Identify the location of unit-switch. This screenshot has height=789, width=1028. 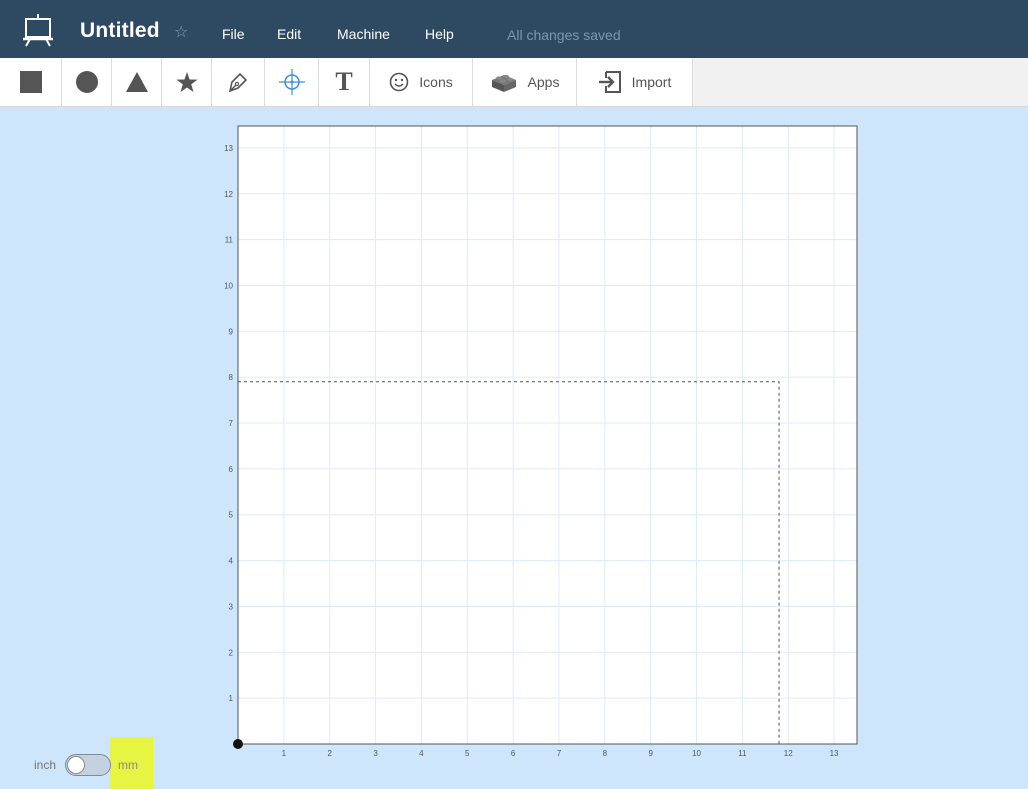
(88, 765).